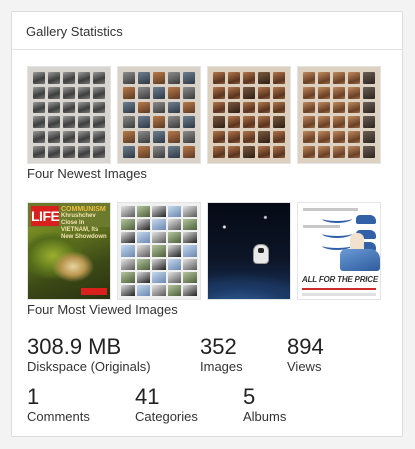  I want to click on astronaut, so click(261, 254).